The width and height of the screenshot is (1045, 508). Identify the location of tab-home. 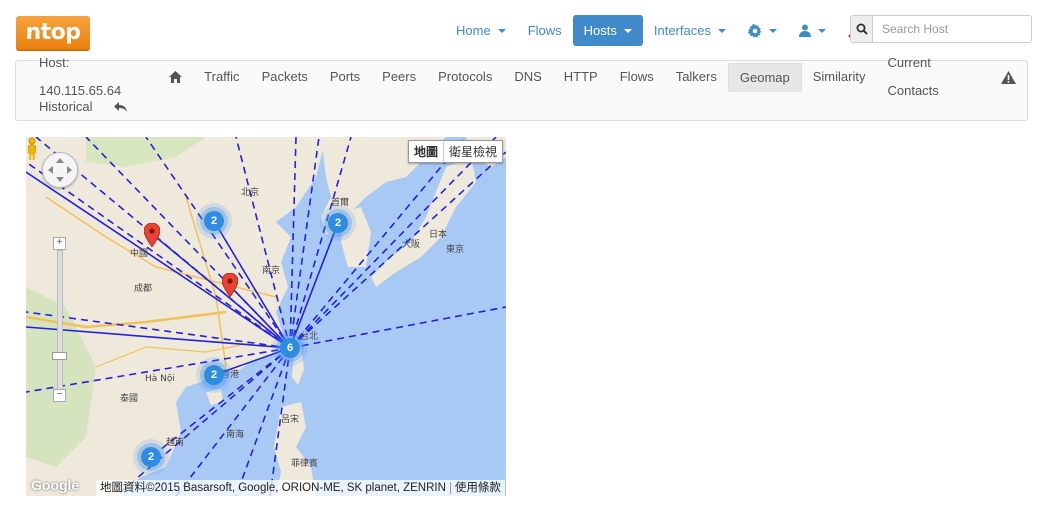
(175, 77).